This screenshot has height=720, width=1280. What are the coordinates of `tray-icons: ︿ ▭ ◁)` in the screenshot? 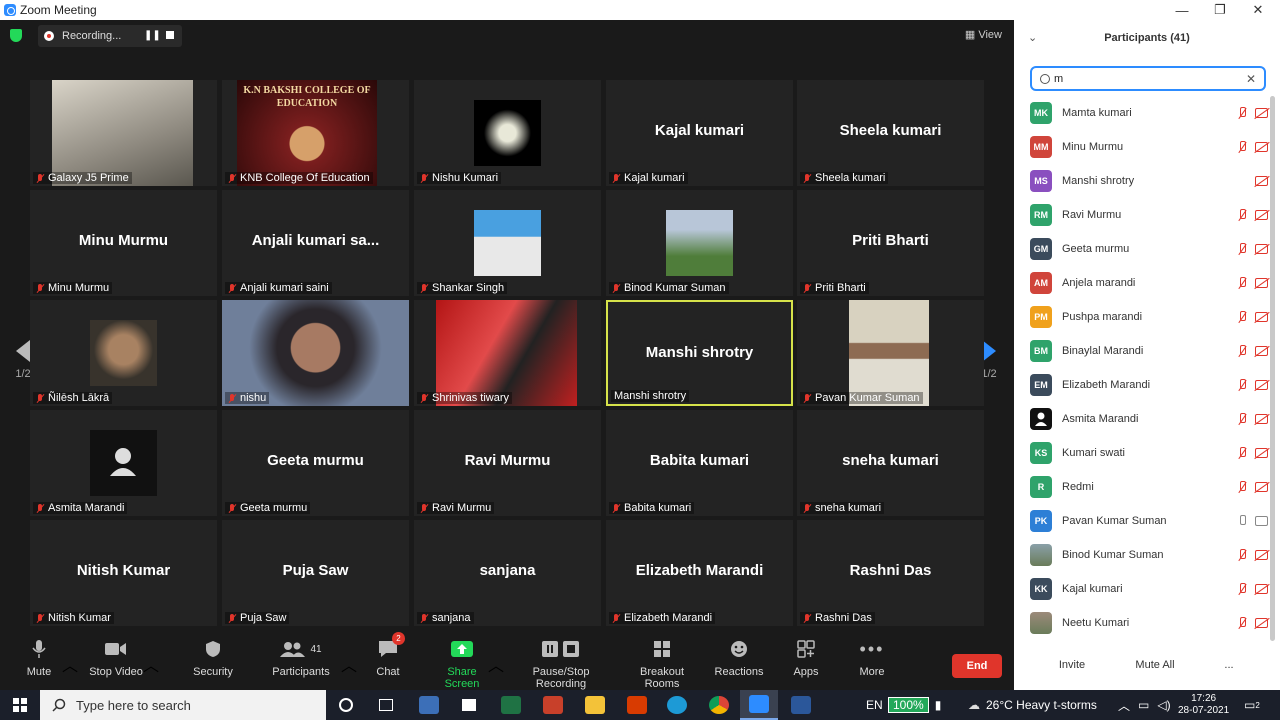 It's located at (1148, 705).